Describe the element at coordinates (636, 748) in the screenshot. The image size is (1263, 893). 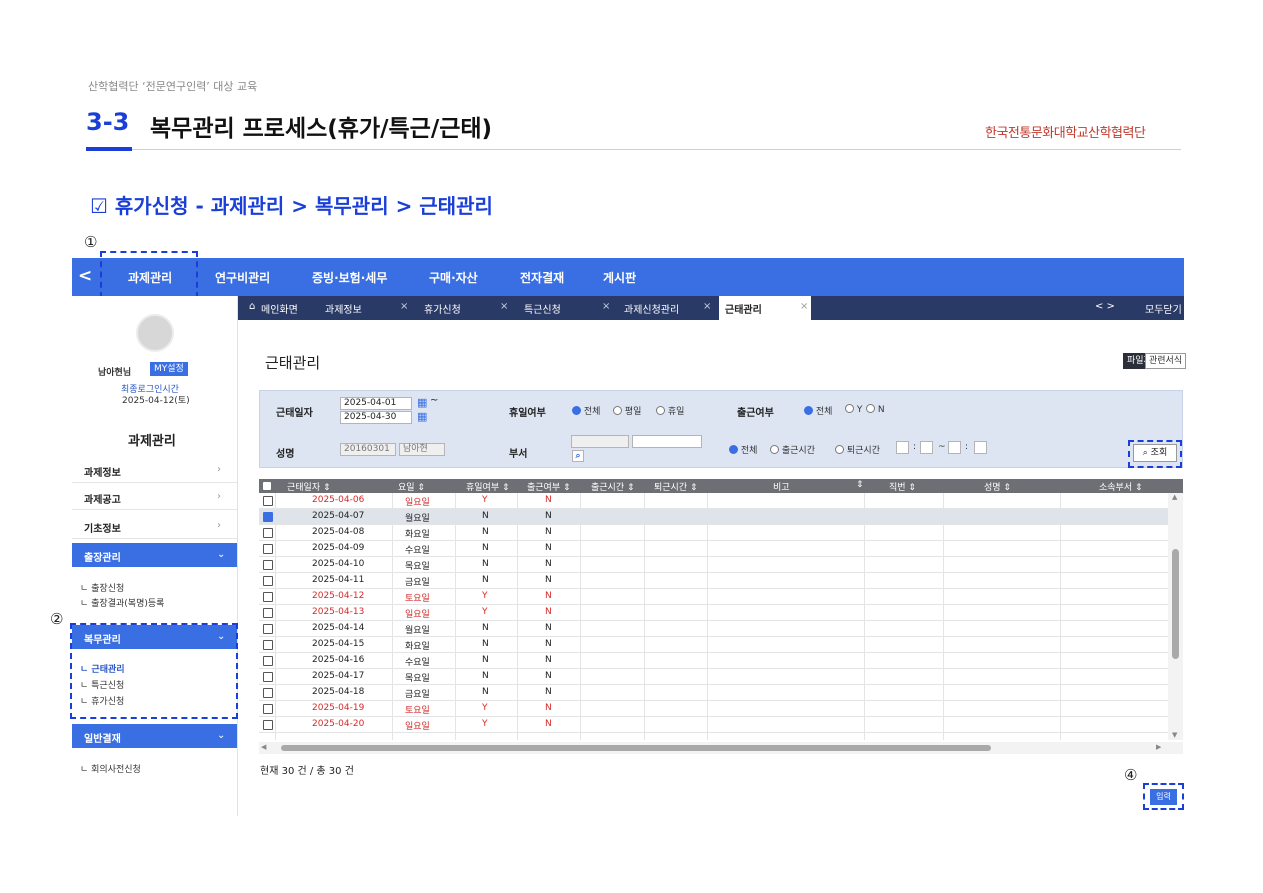
I see `hscroll-thumb` at that location.